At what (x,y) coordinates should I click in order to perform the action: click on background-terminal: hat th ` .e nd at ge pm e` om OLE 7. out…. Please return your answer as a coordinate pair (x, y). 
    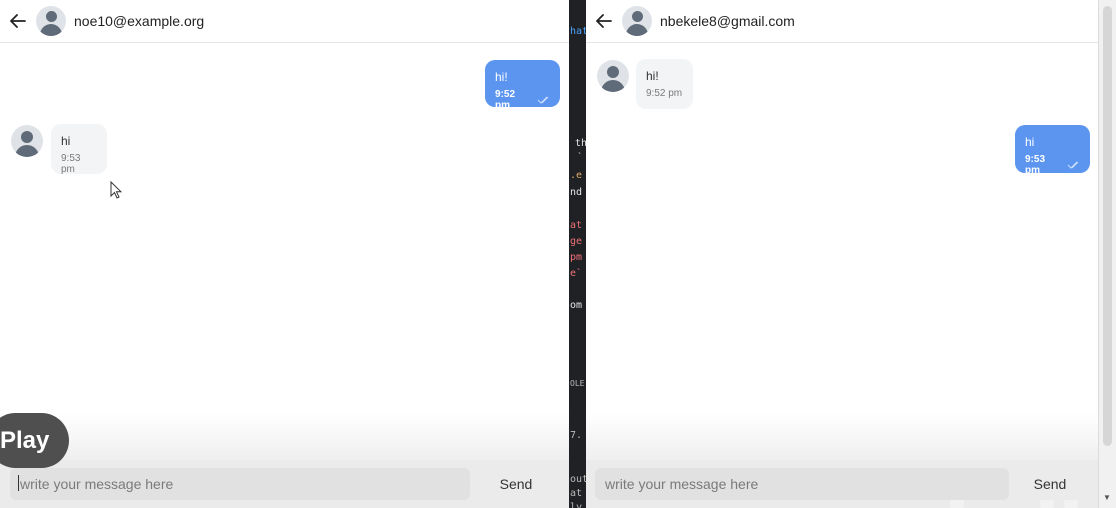
    Looking at the image, I should click on (577, 254).